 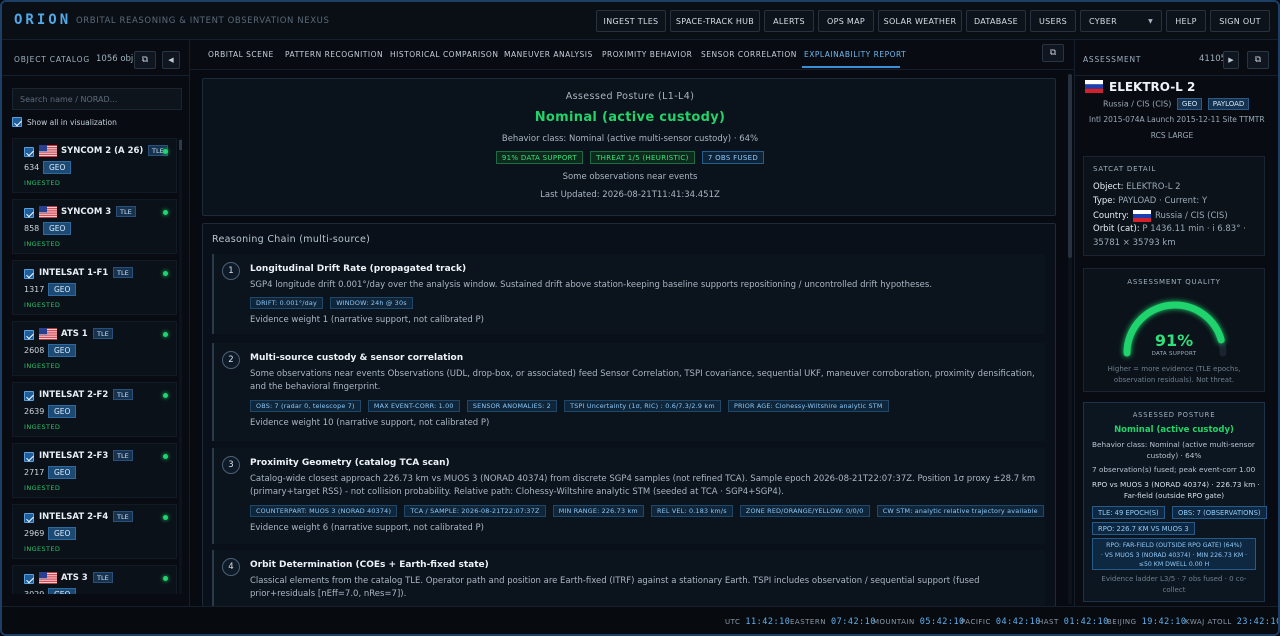 What do you see at coordinates (74, 273) in the screenshot?
I see `catalog-item-name: INTELSAT 1-F1` at bounding box center [74, 273].